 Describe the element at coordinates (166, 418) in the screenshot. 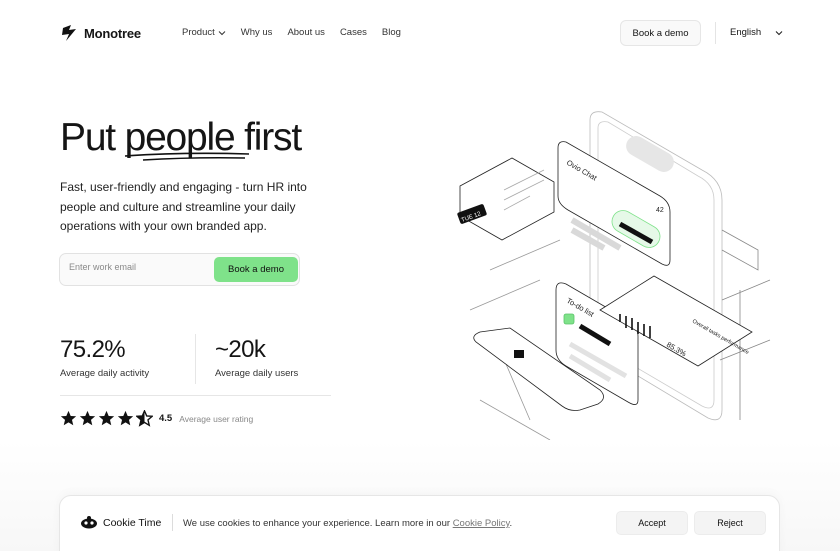

I see `rating-value: 4.5` at that location.